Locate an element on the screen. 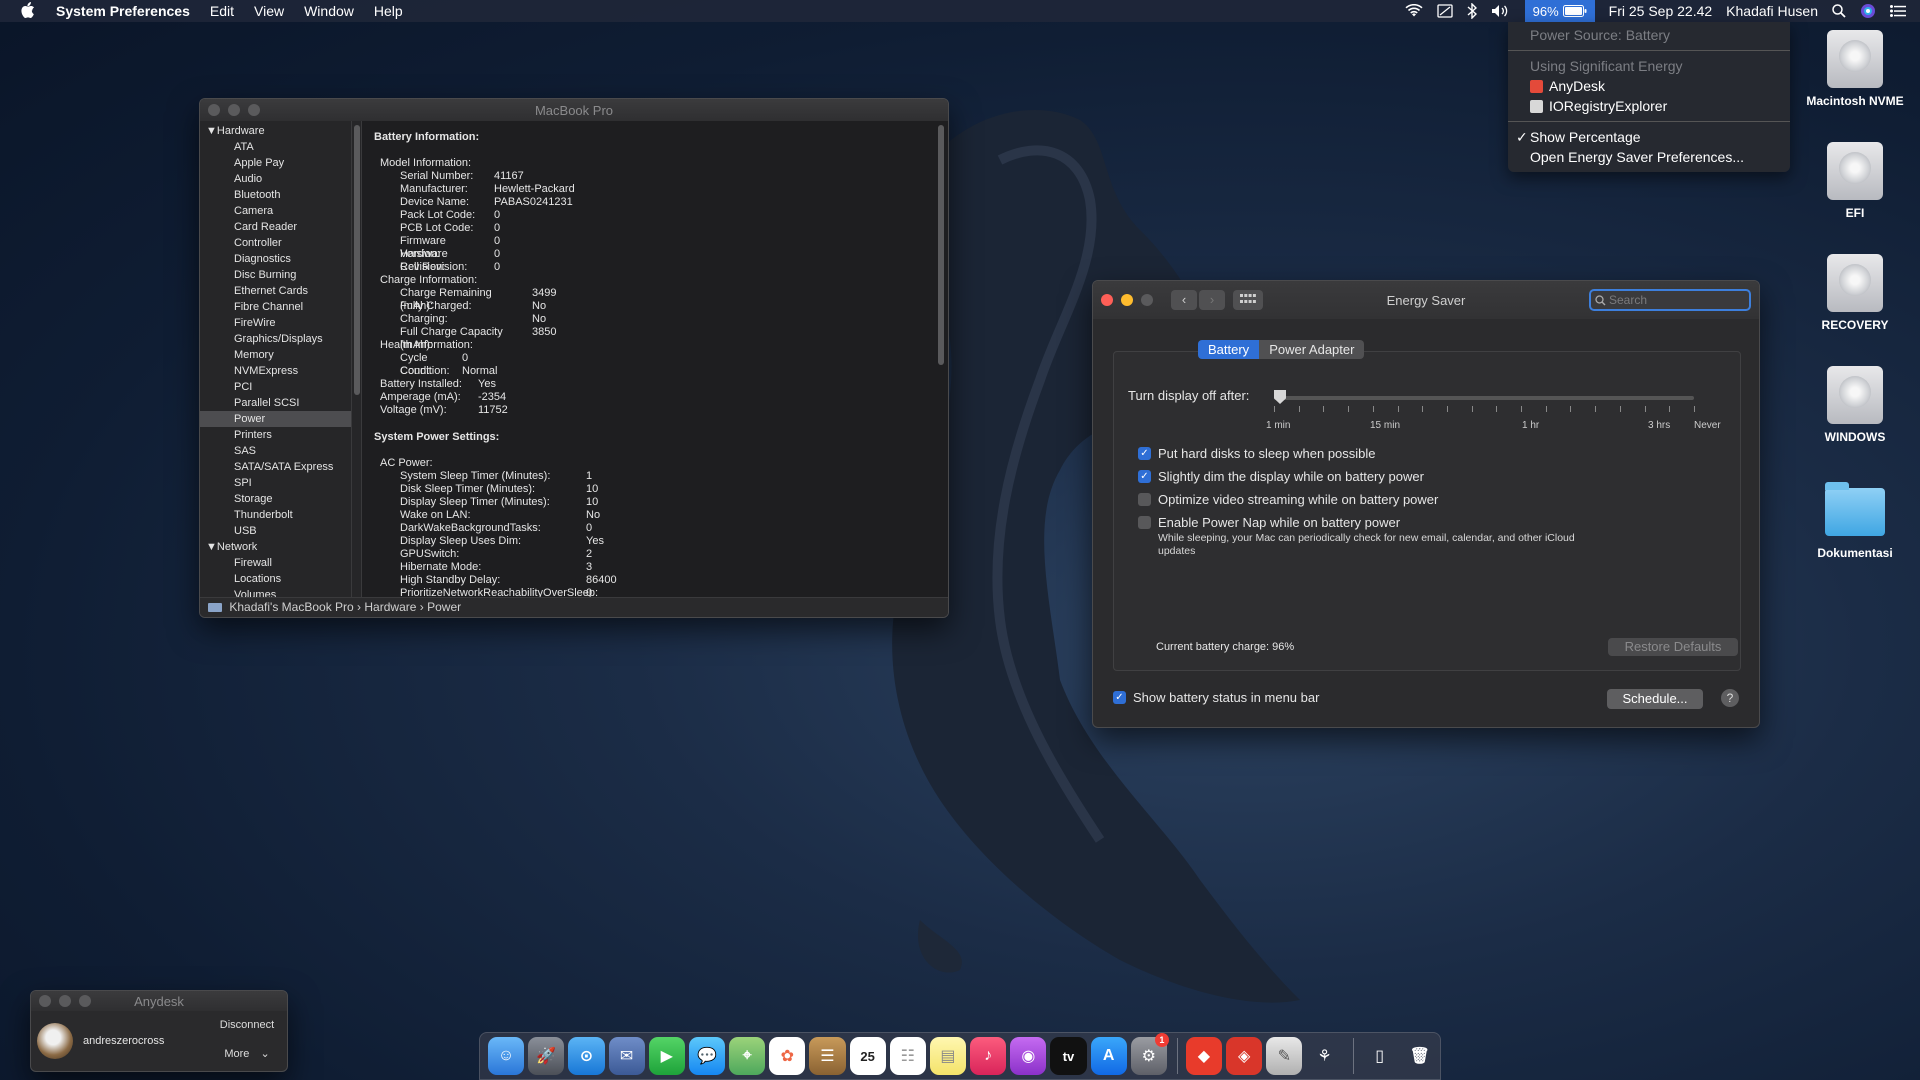 Image resolution: width=1920 pixels, height=1080 pixels. siri-icon is located at coordinates (1868, 11).